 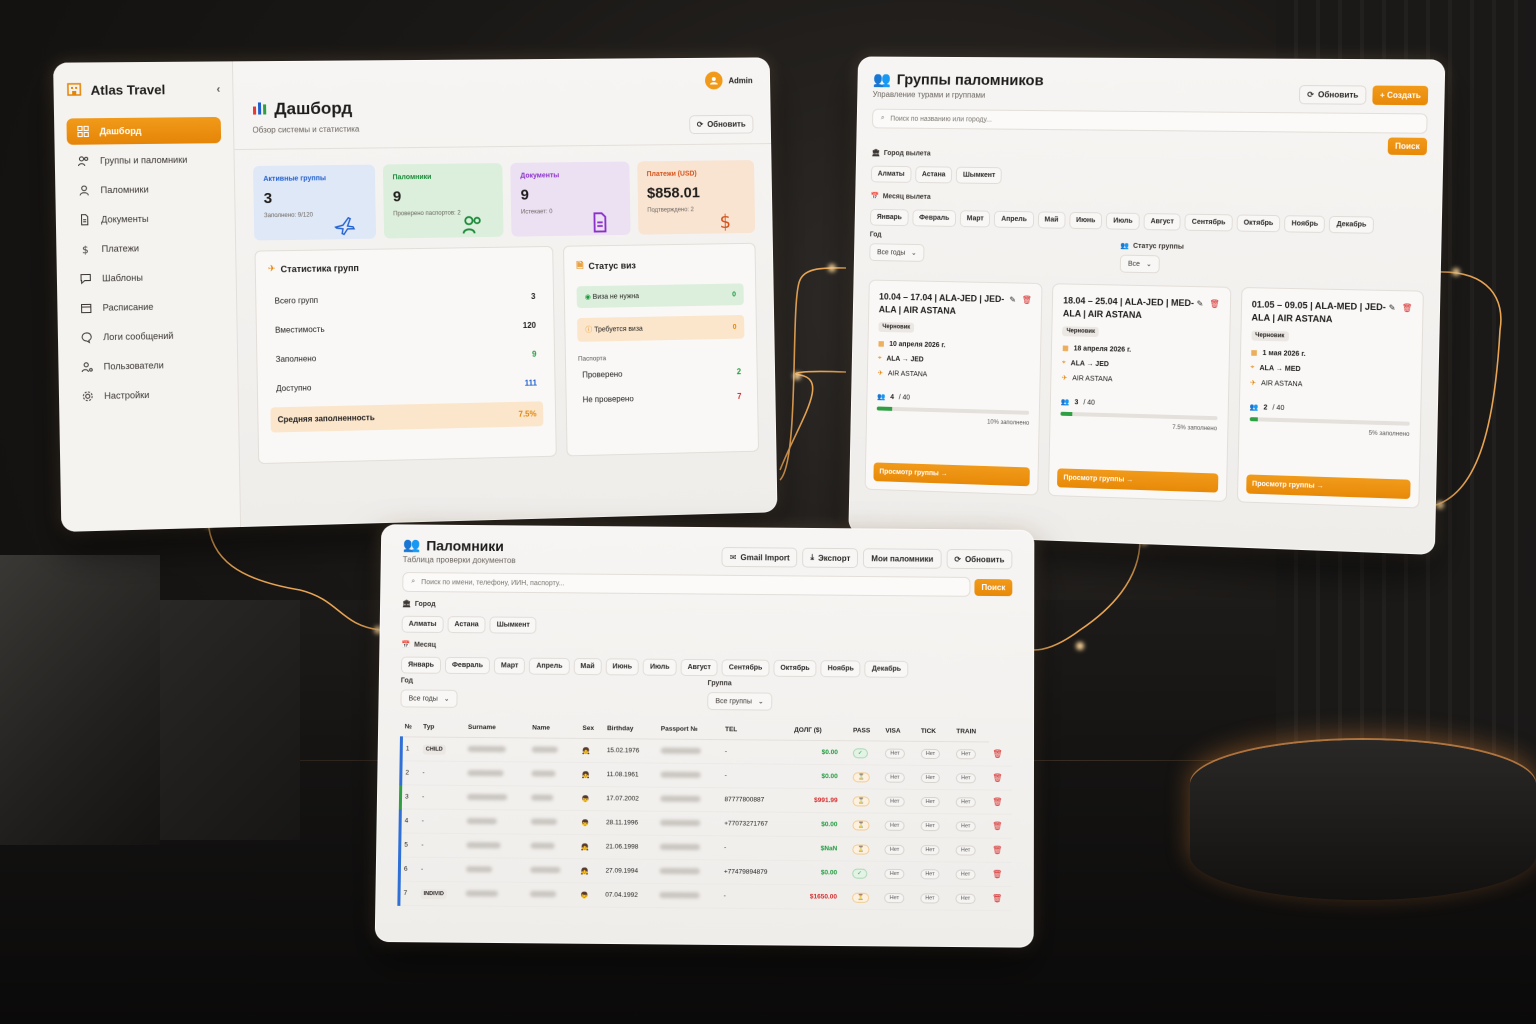 What do you see at coordinates (902, 558) in the screenshot?
I see `my-pilgrims-button: Мои паломники` at bounding box center [902, 558].